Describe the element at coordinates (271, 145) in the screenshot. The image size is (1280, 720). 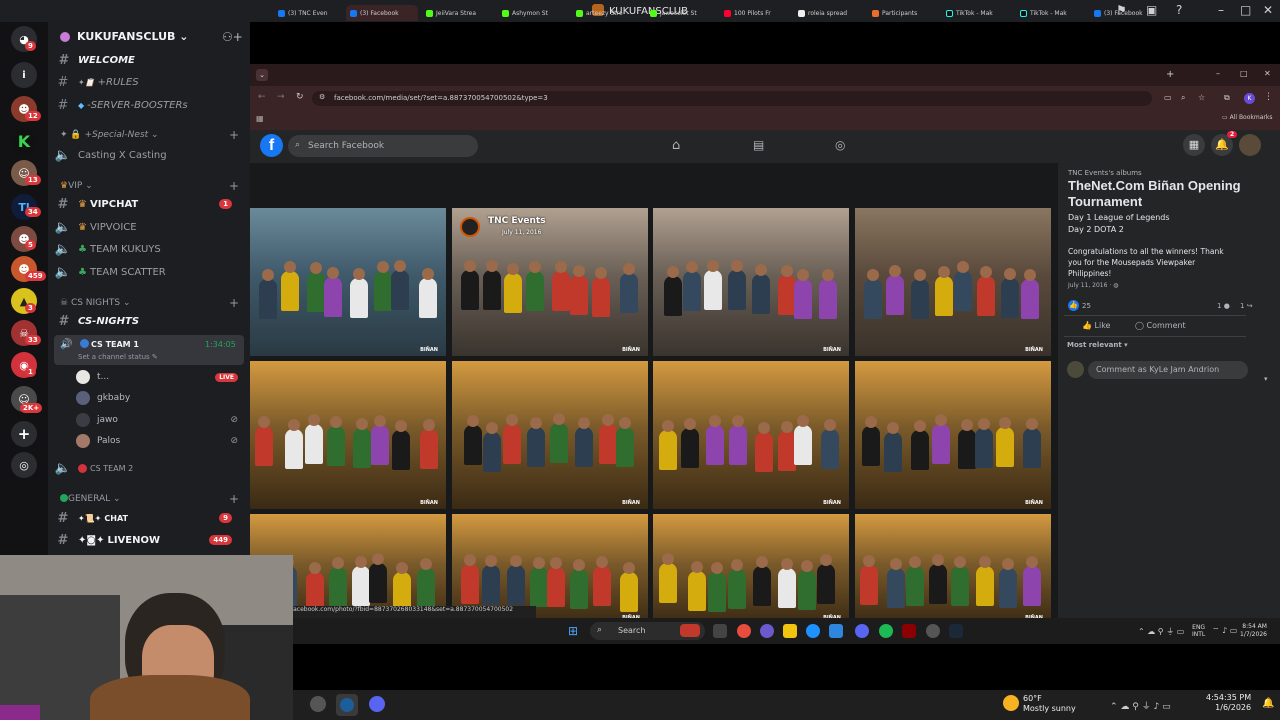
I see `facebook-logo-icon: f` at that location.